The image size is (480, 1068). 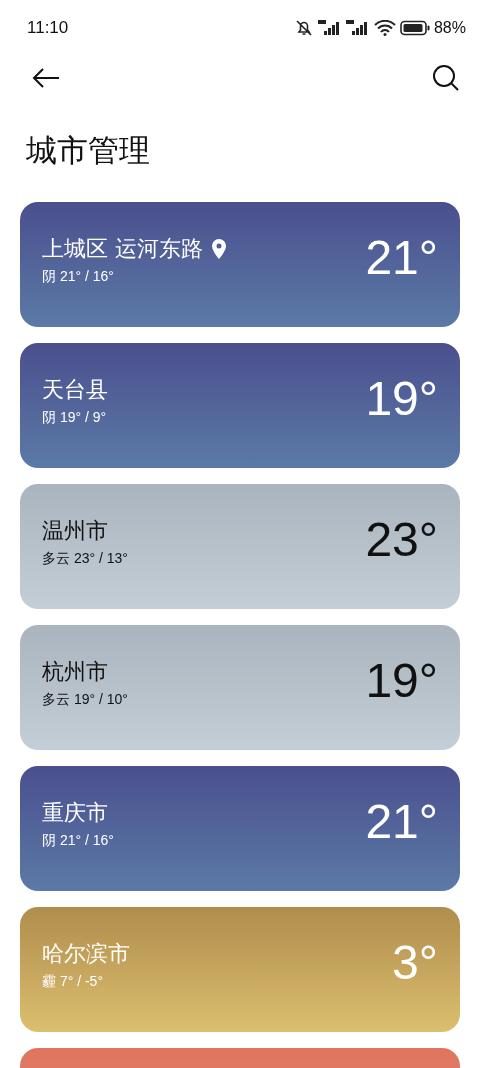 What do you see at coordinates (85, 699) in the screenshot?
I see `weather-summary: 多云 19° / 10°` at bounding box center [85, 699].